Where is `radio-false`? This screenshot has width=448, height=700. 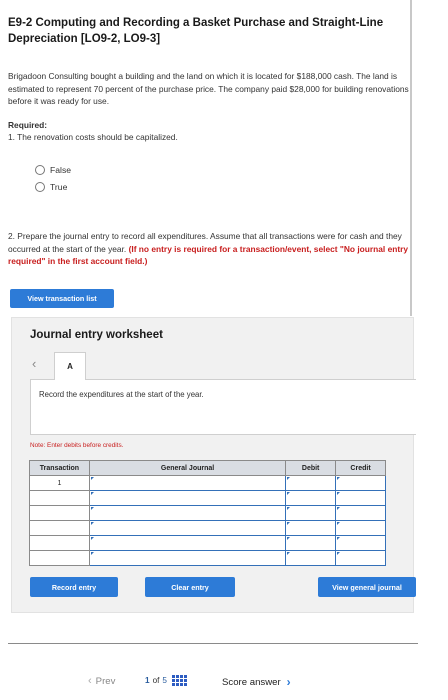 radio-false is located at coordinates (40, 170).